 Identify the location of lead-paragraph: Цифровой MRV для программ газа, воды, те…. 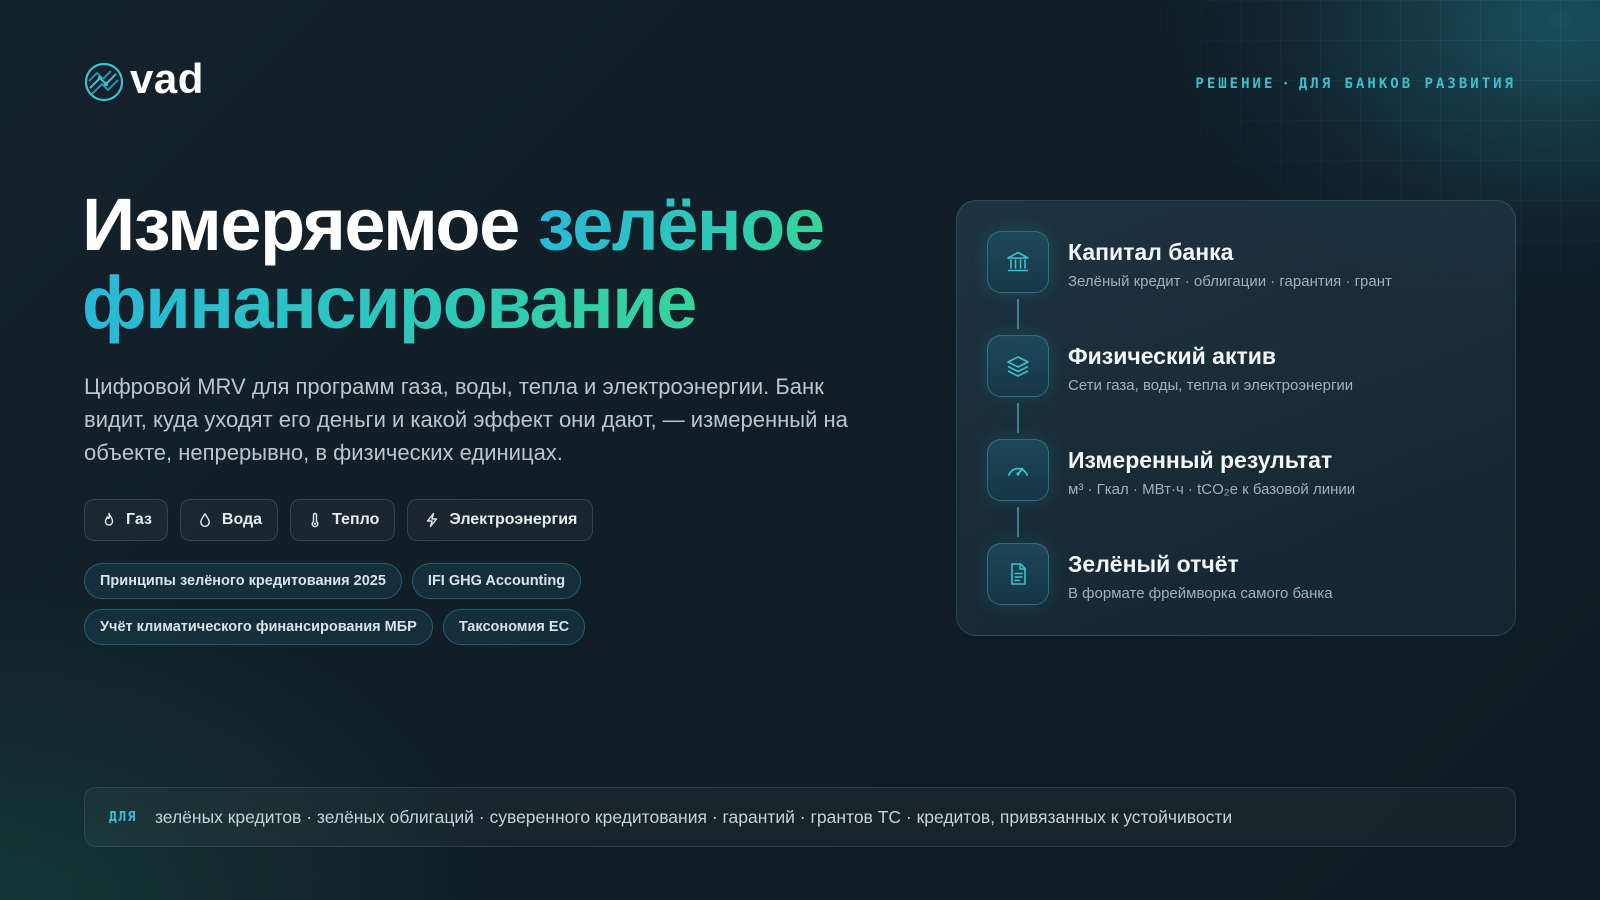
(466, 419).